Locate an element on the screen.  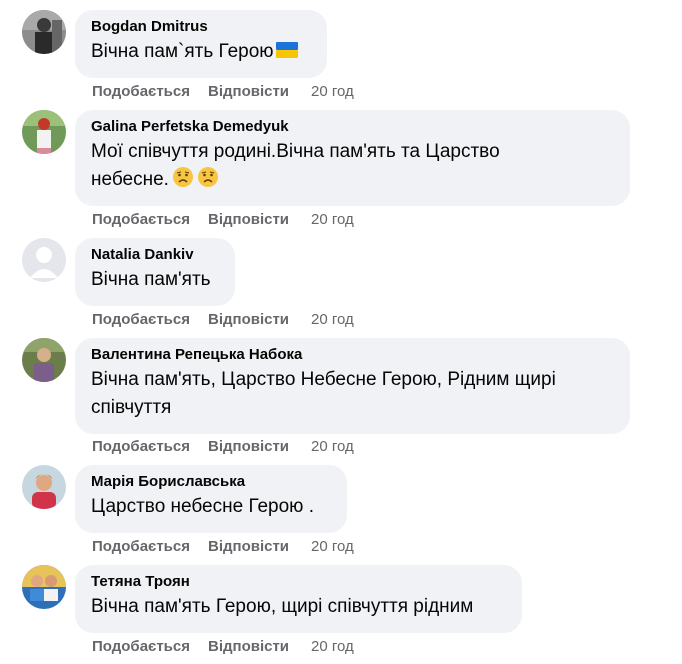
comment-author: Марія Бориславська is located at coordinates (211, 482).